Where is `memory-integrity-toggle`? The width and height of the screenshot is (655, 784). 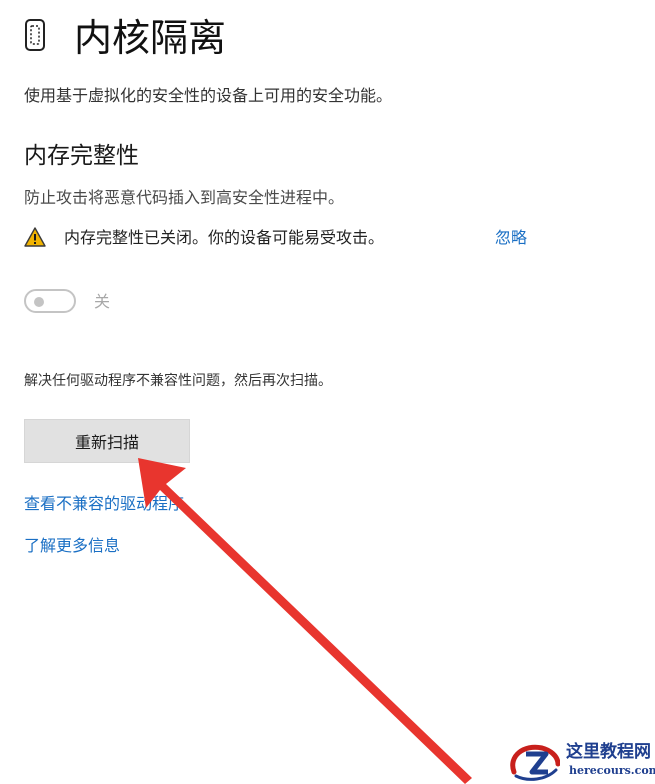
memory-integrity-toggle is located at coordinates (50, 301).